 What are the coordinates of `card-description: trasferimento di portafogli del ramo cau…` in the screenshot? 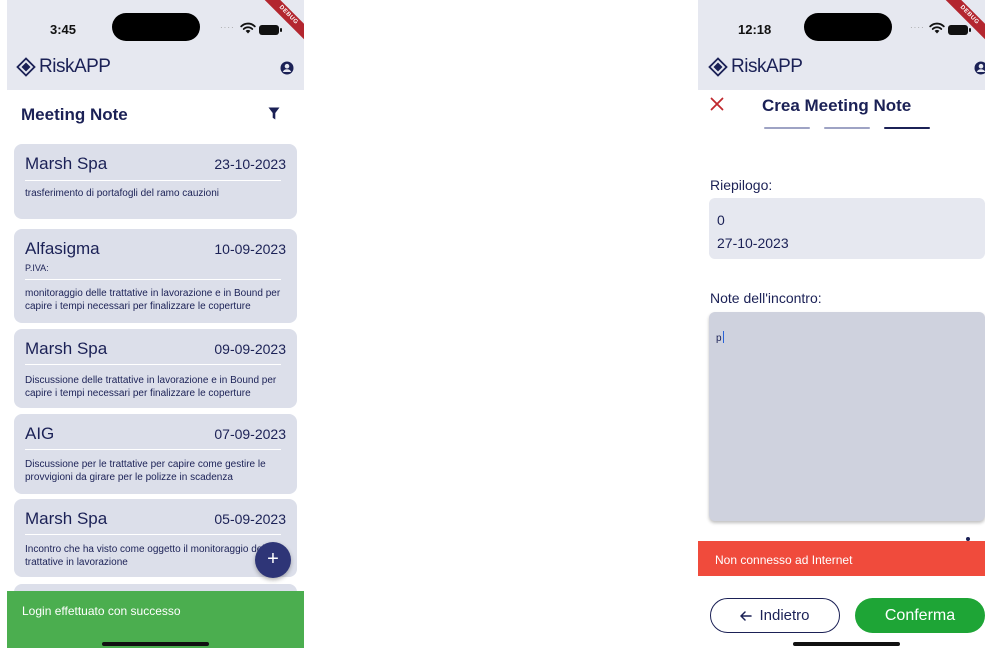 It's located at (122, 193).